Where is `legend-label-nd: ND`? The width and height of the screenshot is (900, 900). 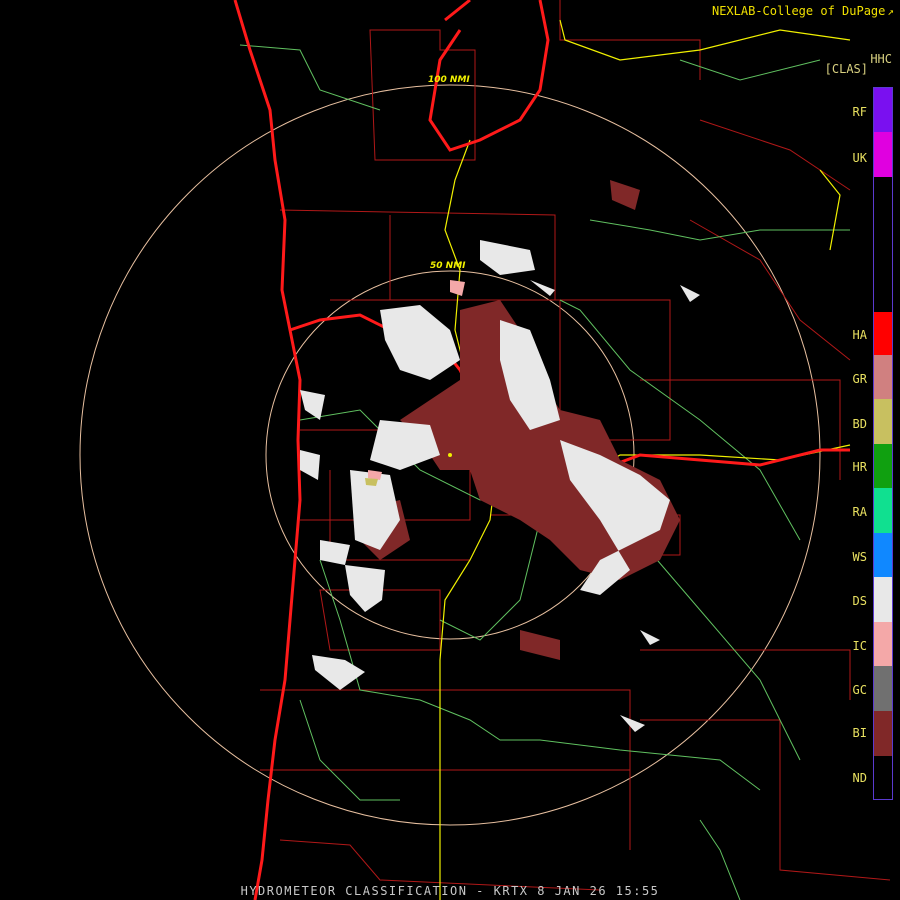
legend-label-nd: ND is located at coordinates (859, 778).